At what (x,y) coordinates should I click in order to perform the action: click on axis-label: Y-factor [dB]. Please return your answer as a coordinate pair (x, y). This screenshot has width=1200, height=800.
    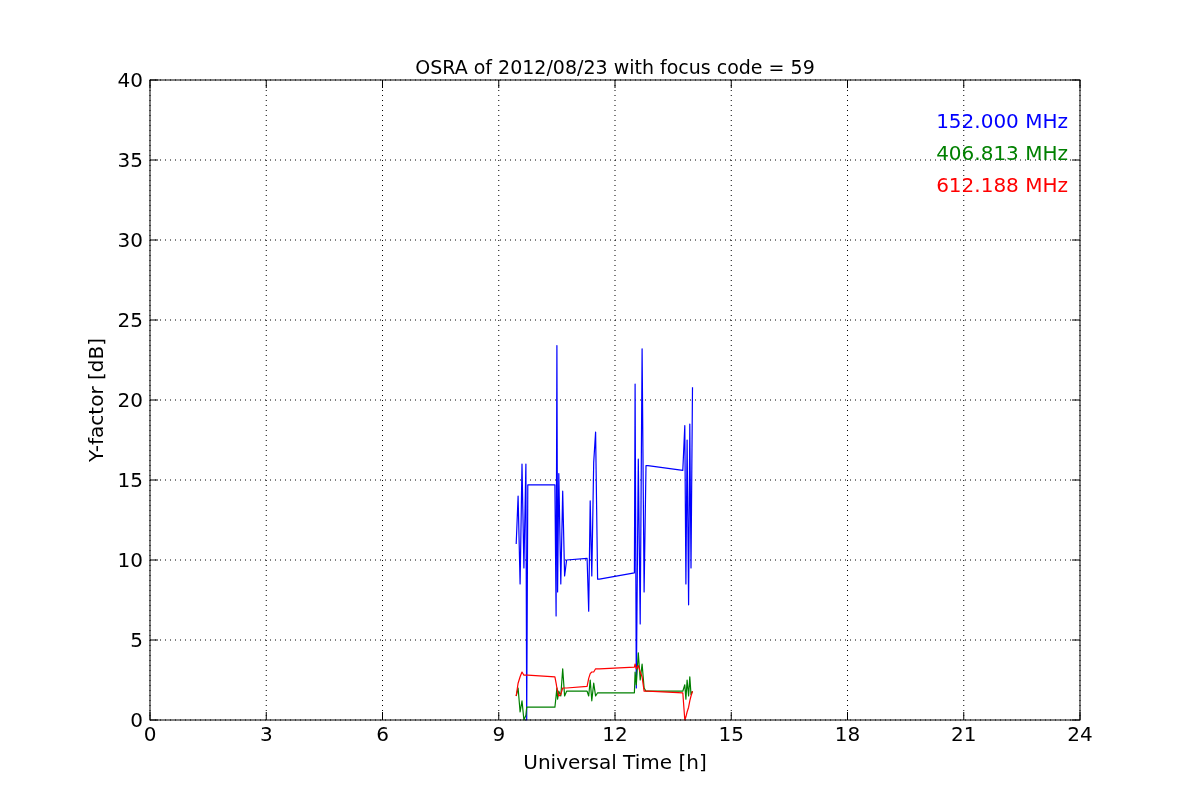
    Looking at the image, I should click on (96, 400).